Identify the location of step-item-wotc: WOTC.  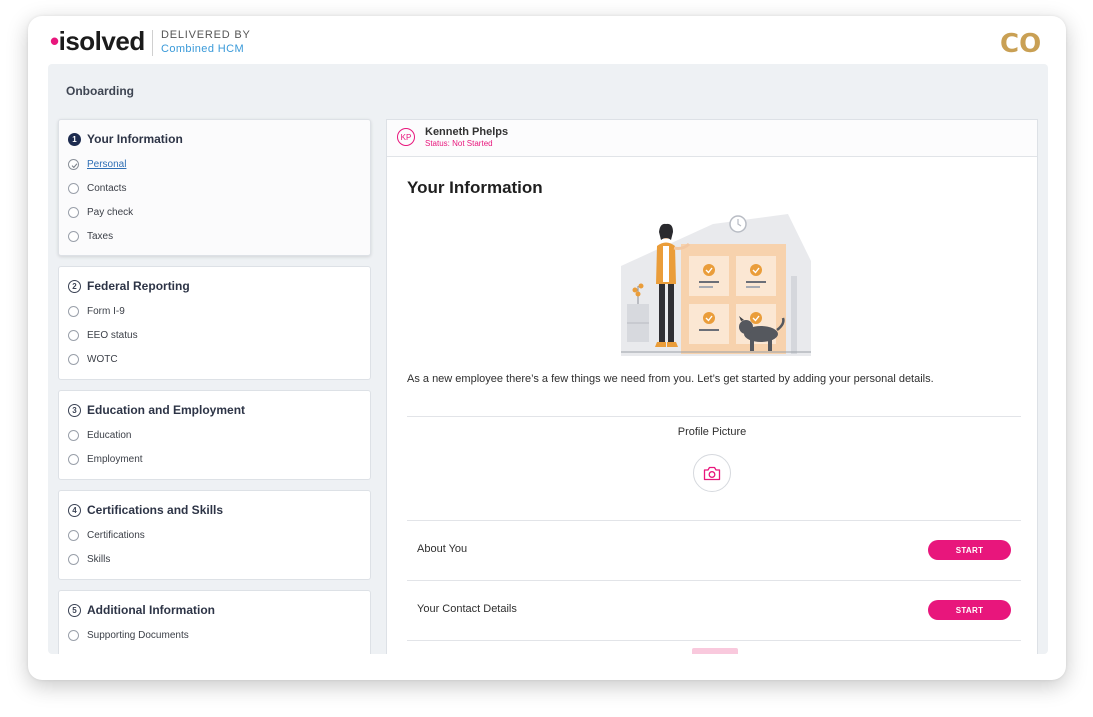
(93, 359).